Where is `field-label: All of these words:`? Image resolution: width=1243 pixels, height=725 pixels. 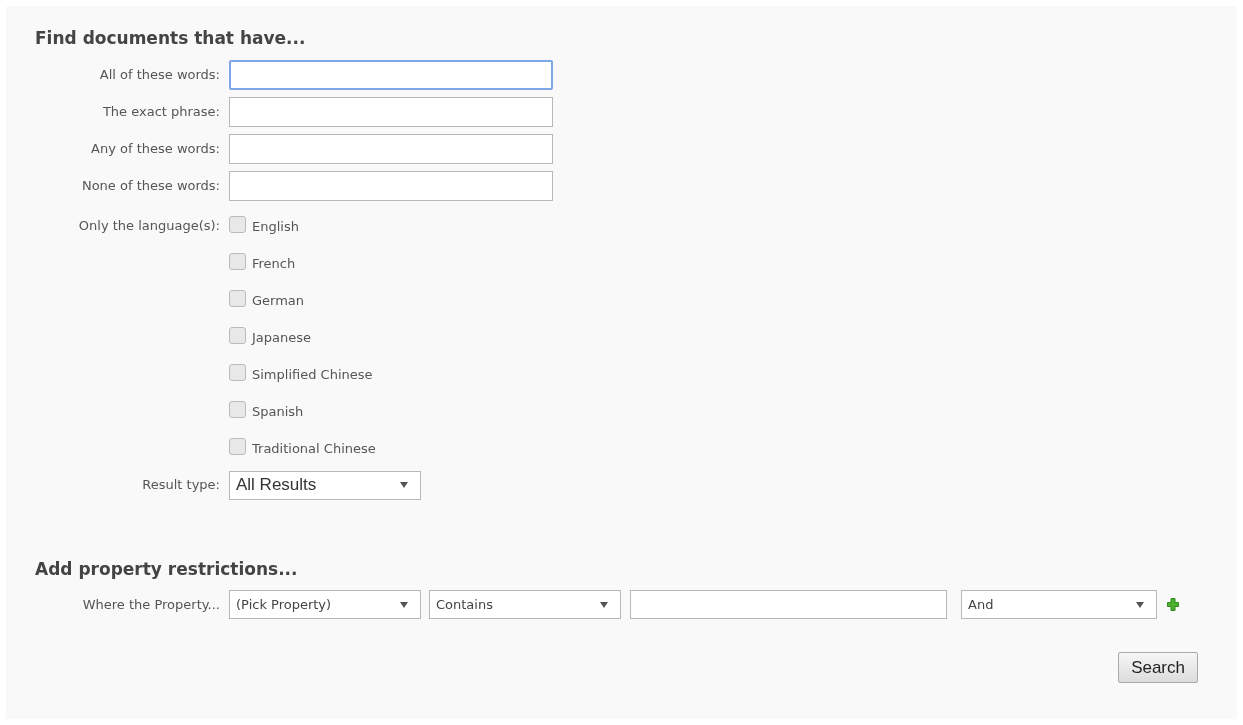 field-label: All of these words: is located at coordinates (159, 74).